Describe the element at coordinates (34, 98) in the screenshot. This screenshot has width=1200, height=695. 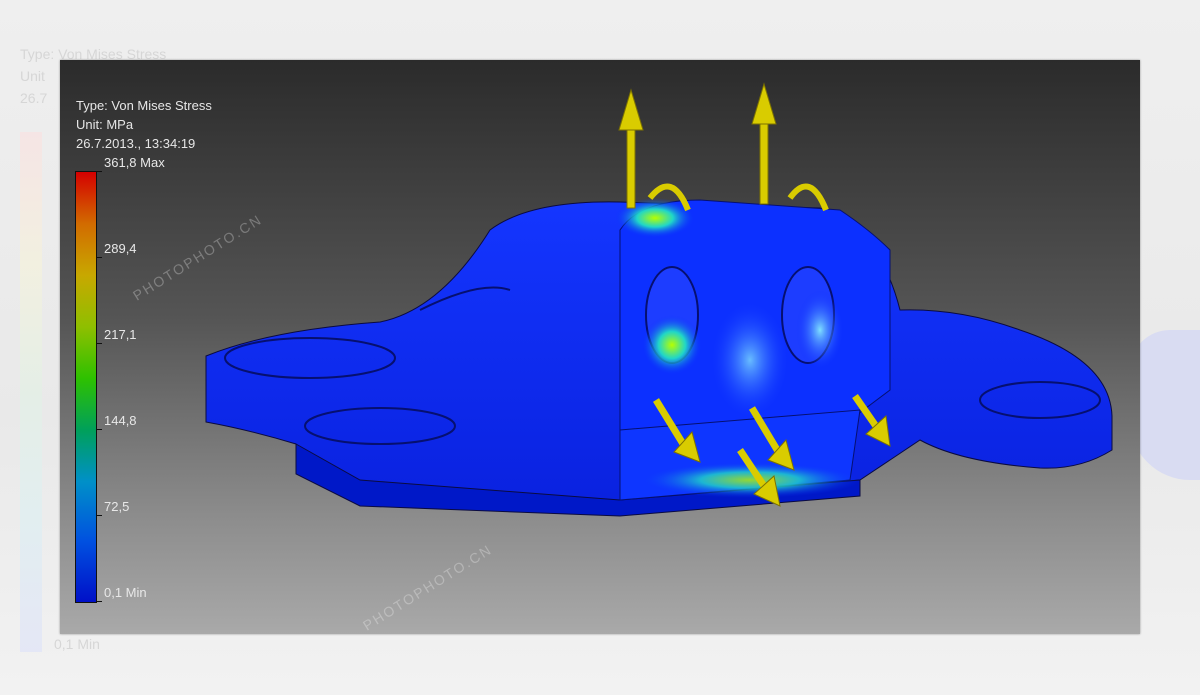
I see `ghost-timestamp-text: 26.7` at that location.